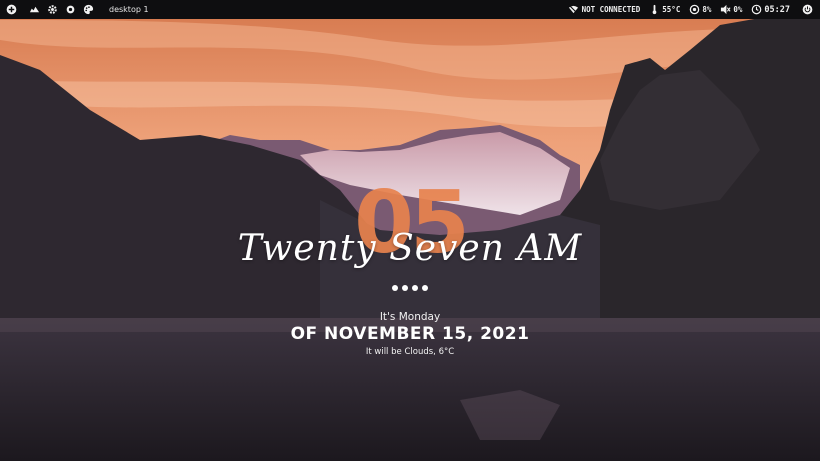 This screenshot has height=461, width=820. Describe the element at coordinates (410, 288) in the screenshot. I see `page-indicator` at that location.